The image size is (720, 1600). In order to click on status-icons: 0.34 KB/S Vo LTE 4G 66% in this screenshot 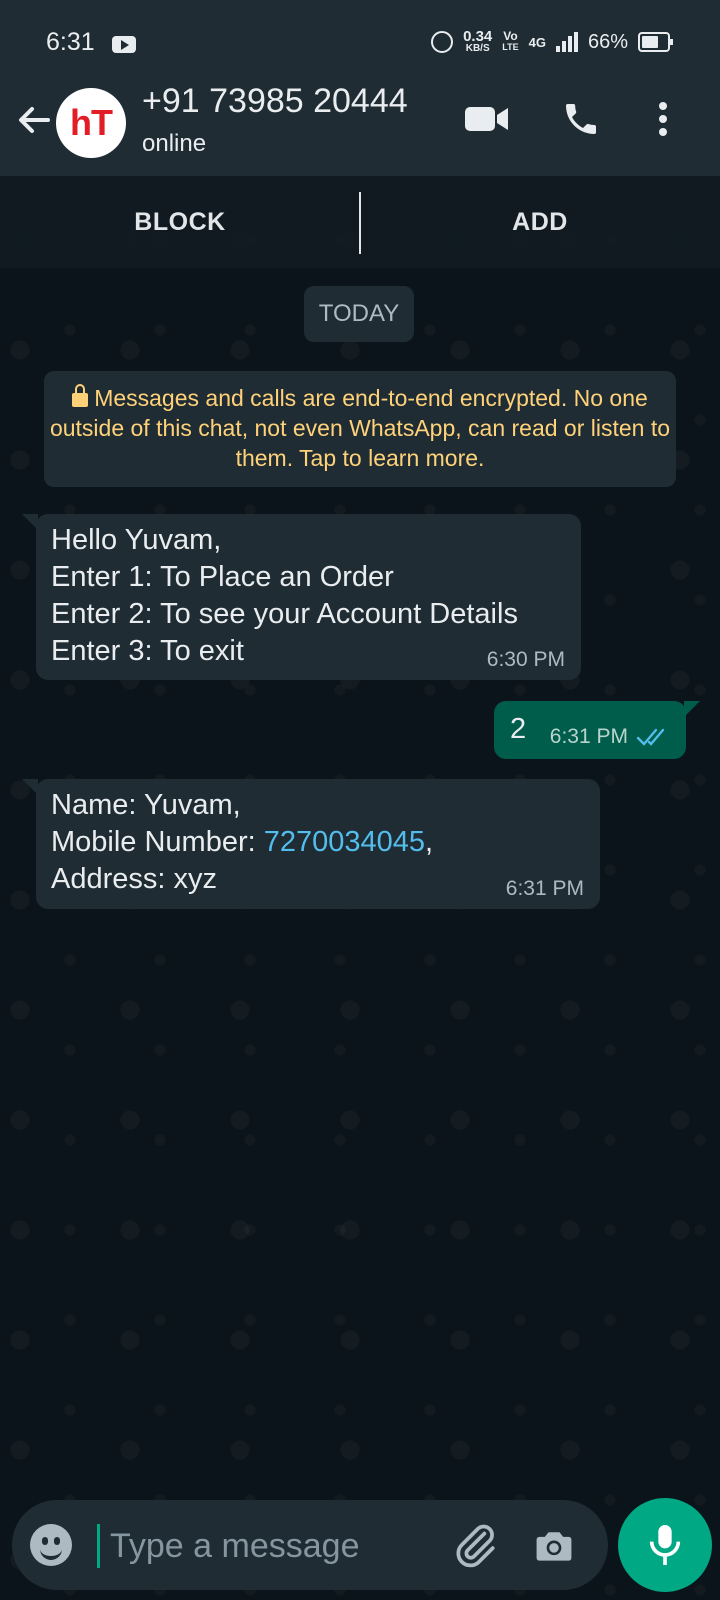, I will do `click(552, 41)`.